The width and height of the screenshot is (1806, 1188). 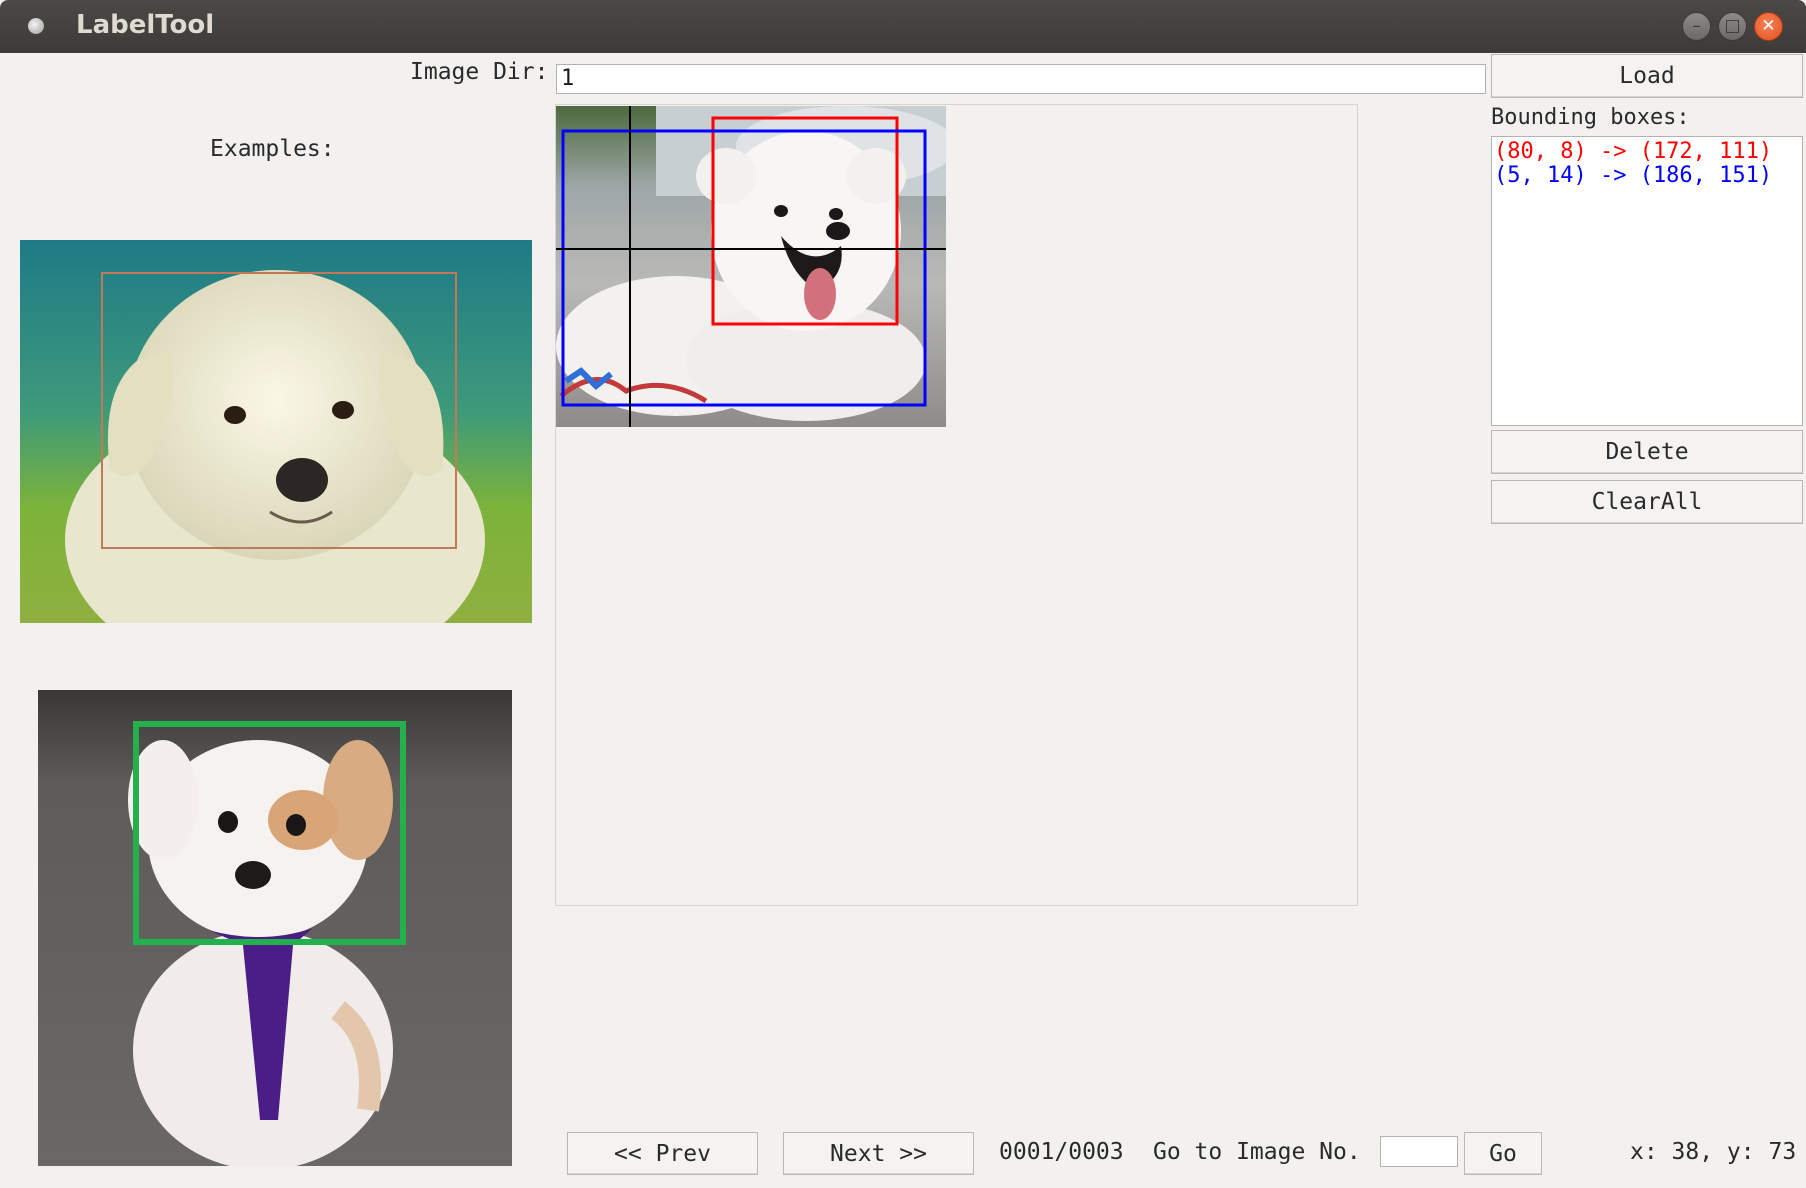 What do you see at coordinates (1732, 26) in the screenshot?
I see `maximize-icon: □` at bounding box center [1732, 26].